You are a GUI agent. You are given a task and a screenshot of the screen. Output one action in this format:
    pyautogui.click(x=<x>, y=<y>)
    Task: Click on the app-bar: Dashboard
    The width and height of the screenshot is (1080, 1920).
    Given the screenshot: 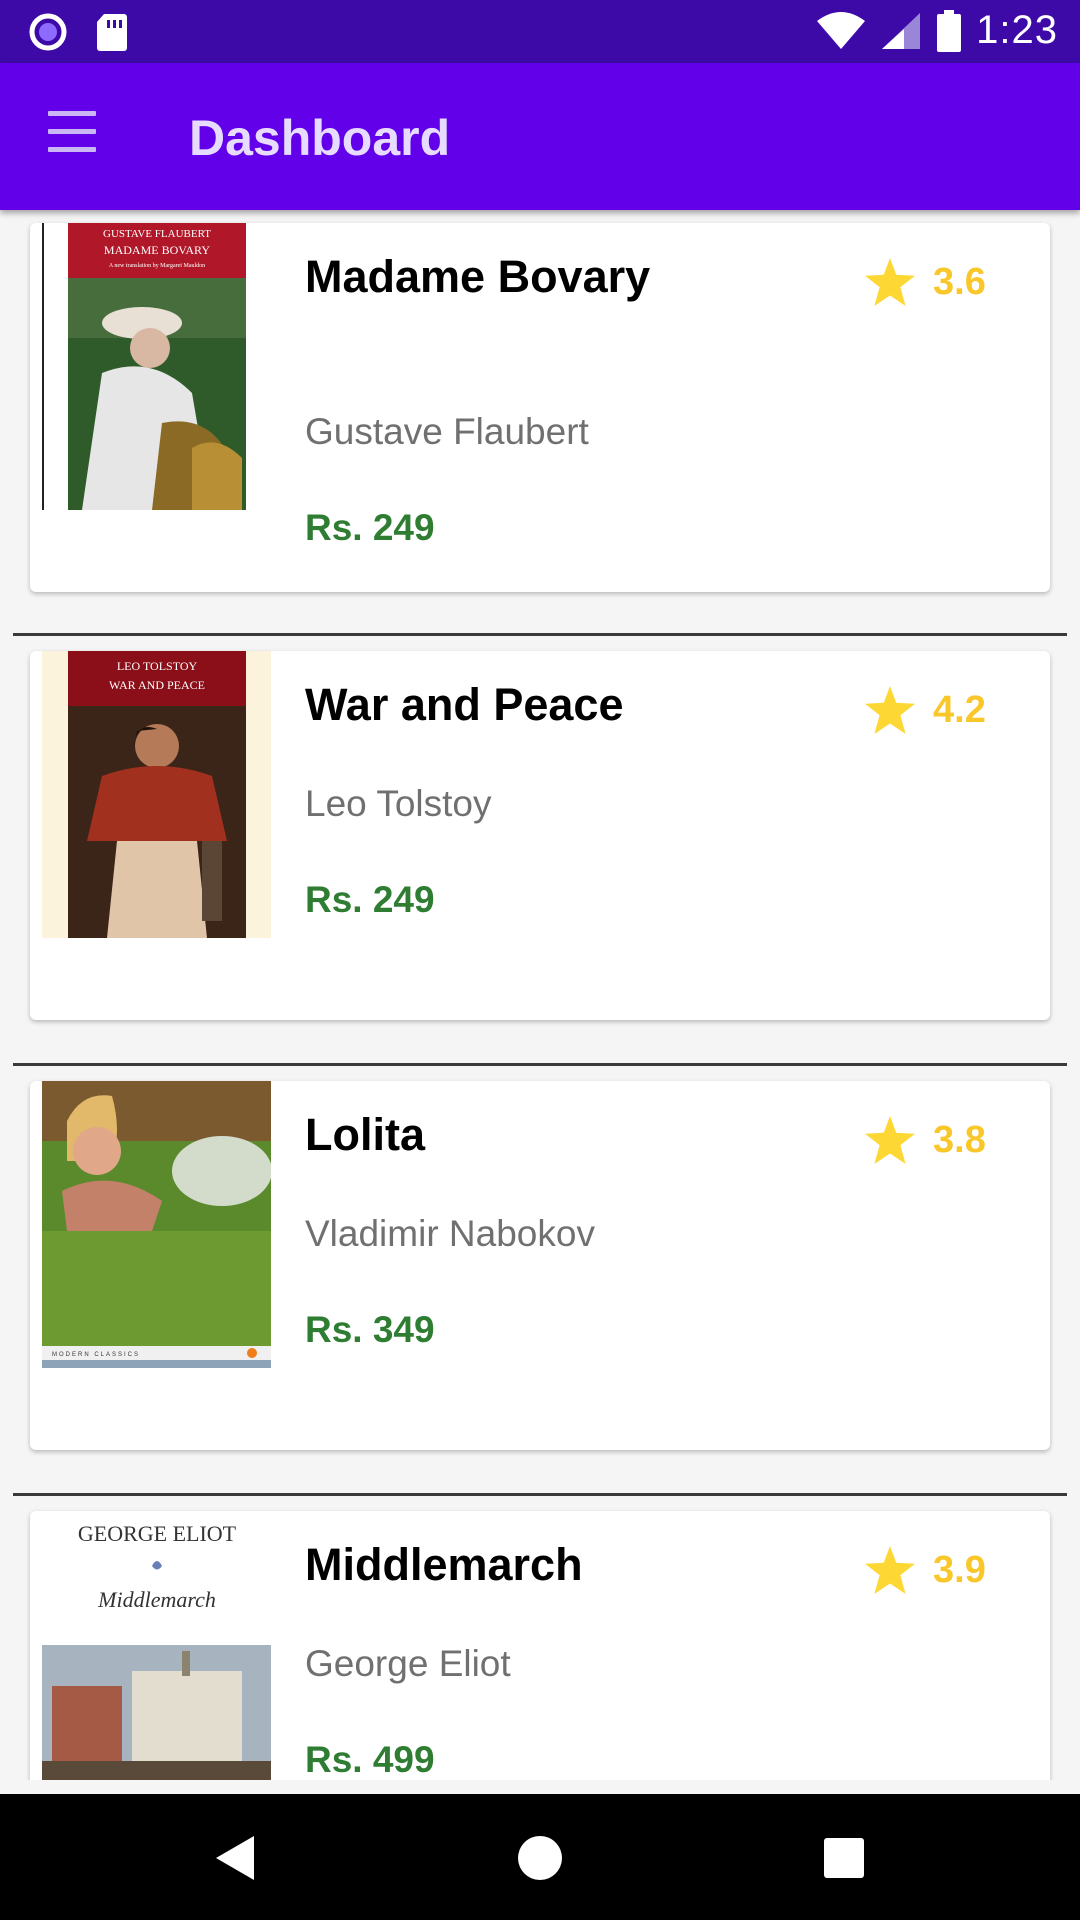 What is the action you would take?
    pyautogui.click(x=540, y=136)
    